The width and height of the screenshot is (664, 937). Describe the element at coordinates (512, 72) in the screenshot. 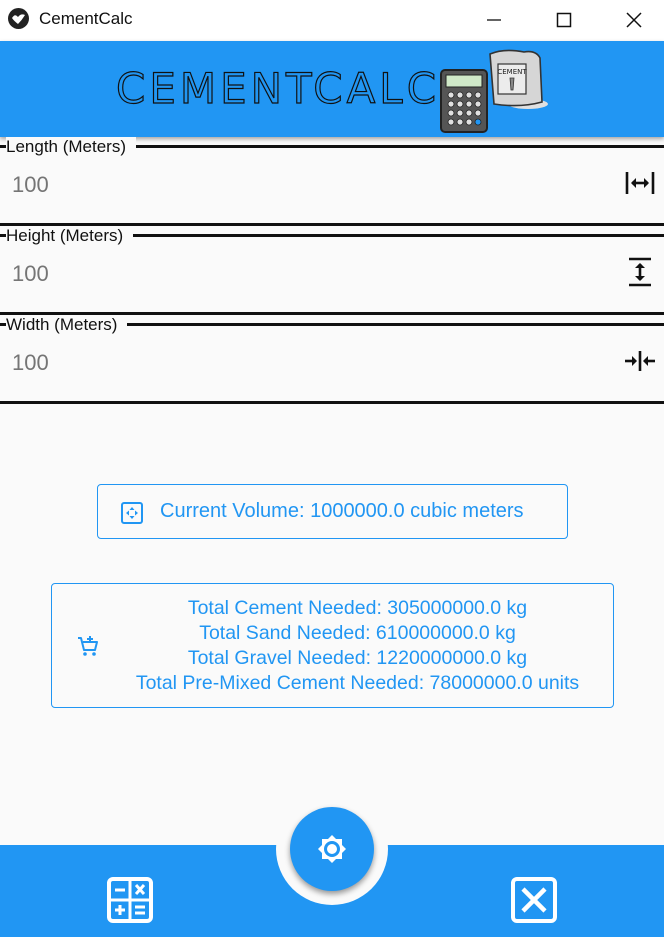

I see `bag-label: CEMENT` at that location.